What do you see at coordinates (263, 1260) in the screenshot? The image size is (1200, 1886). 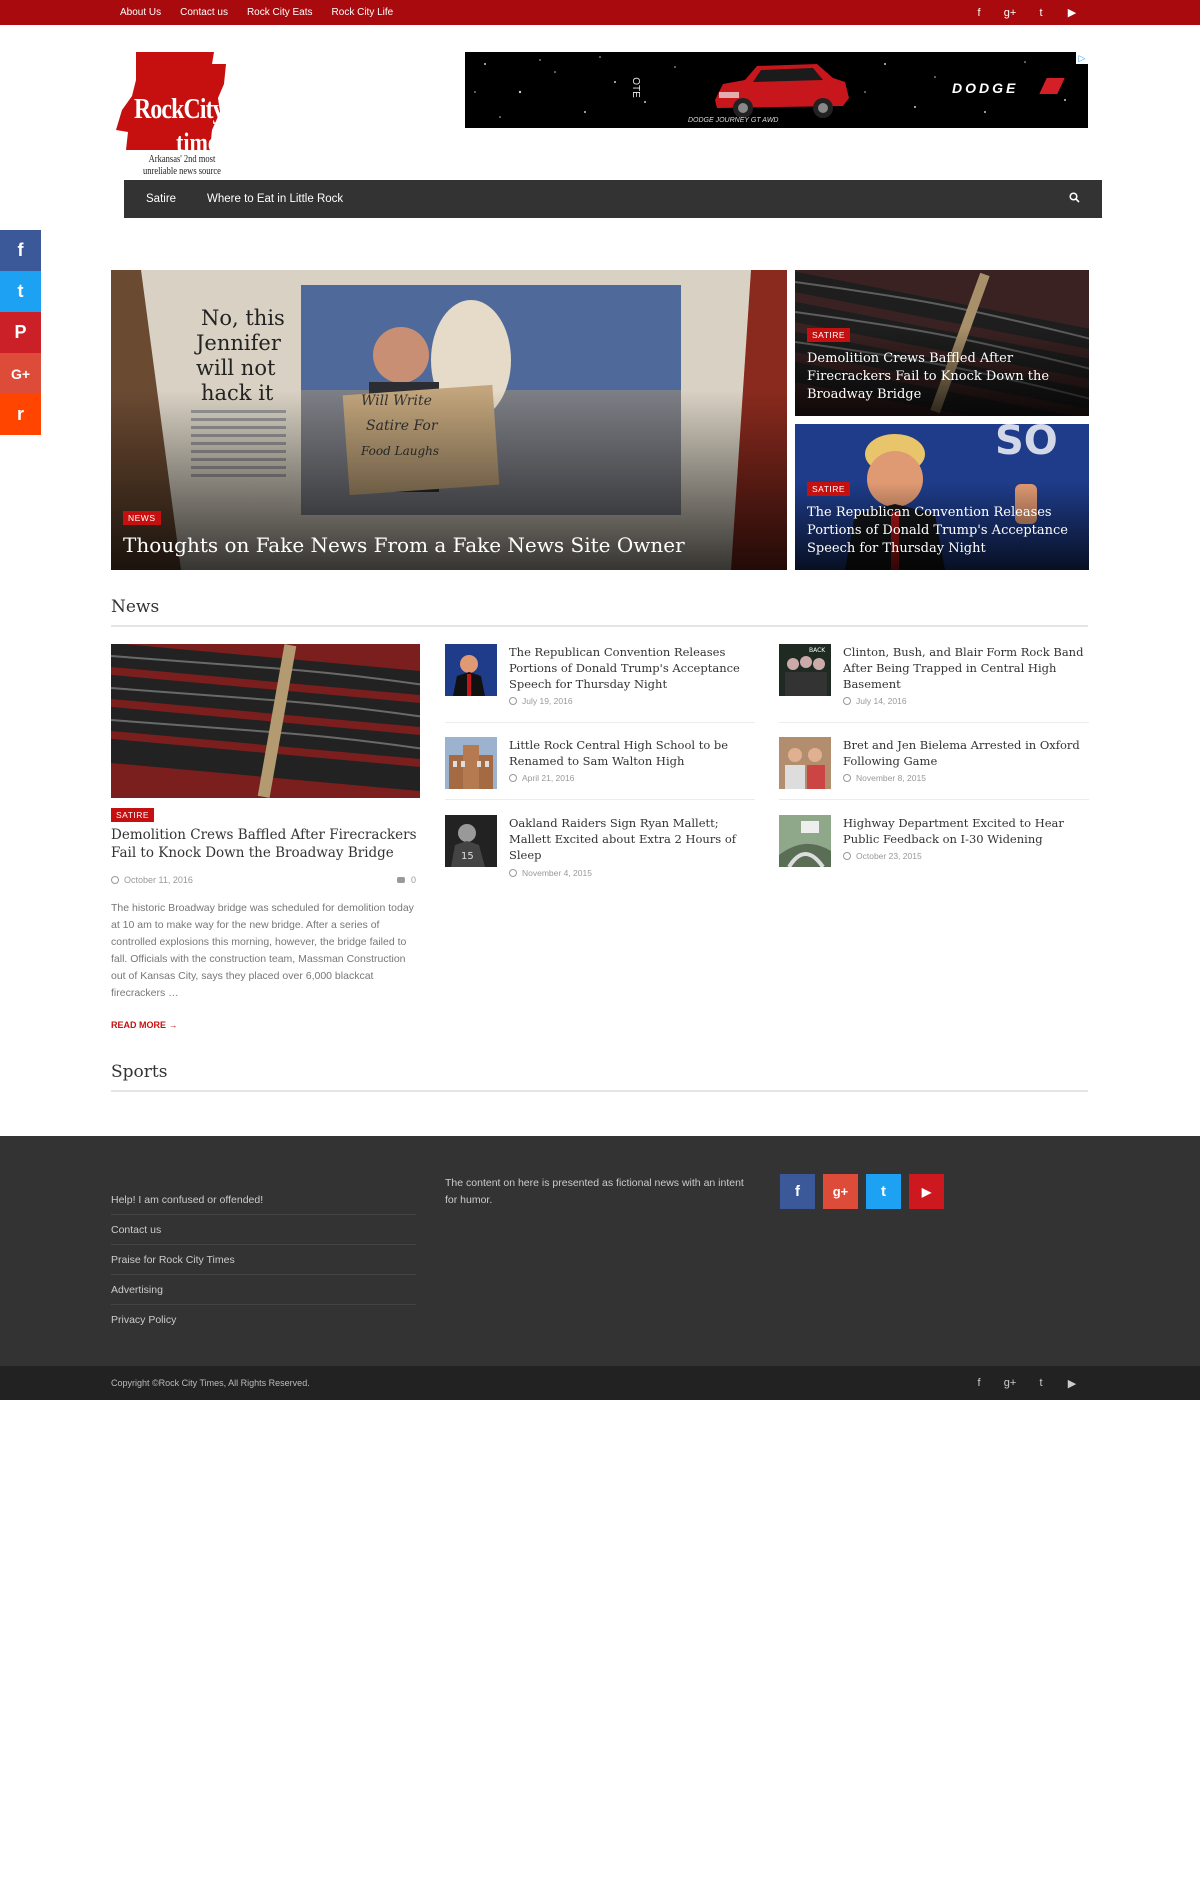 I see `footer-link-praise: Praise for Rock City Times` at bounding box center [263, 1260].